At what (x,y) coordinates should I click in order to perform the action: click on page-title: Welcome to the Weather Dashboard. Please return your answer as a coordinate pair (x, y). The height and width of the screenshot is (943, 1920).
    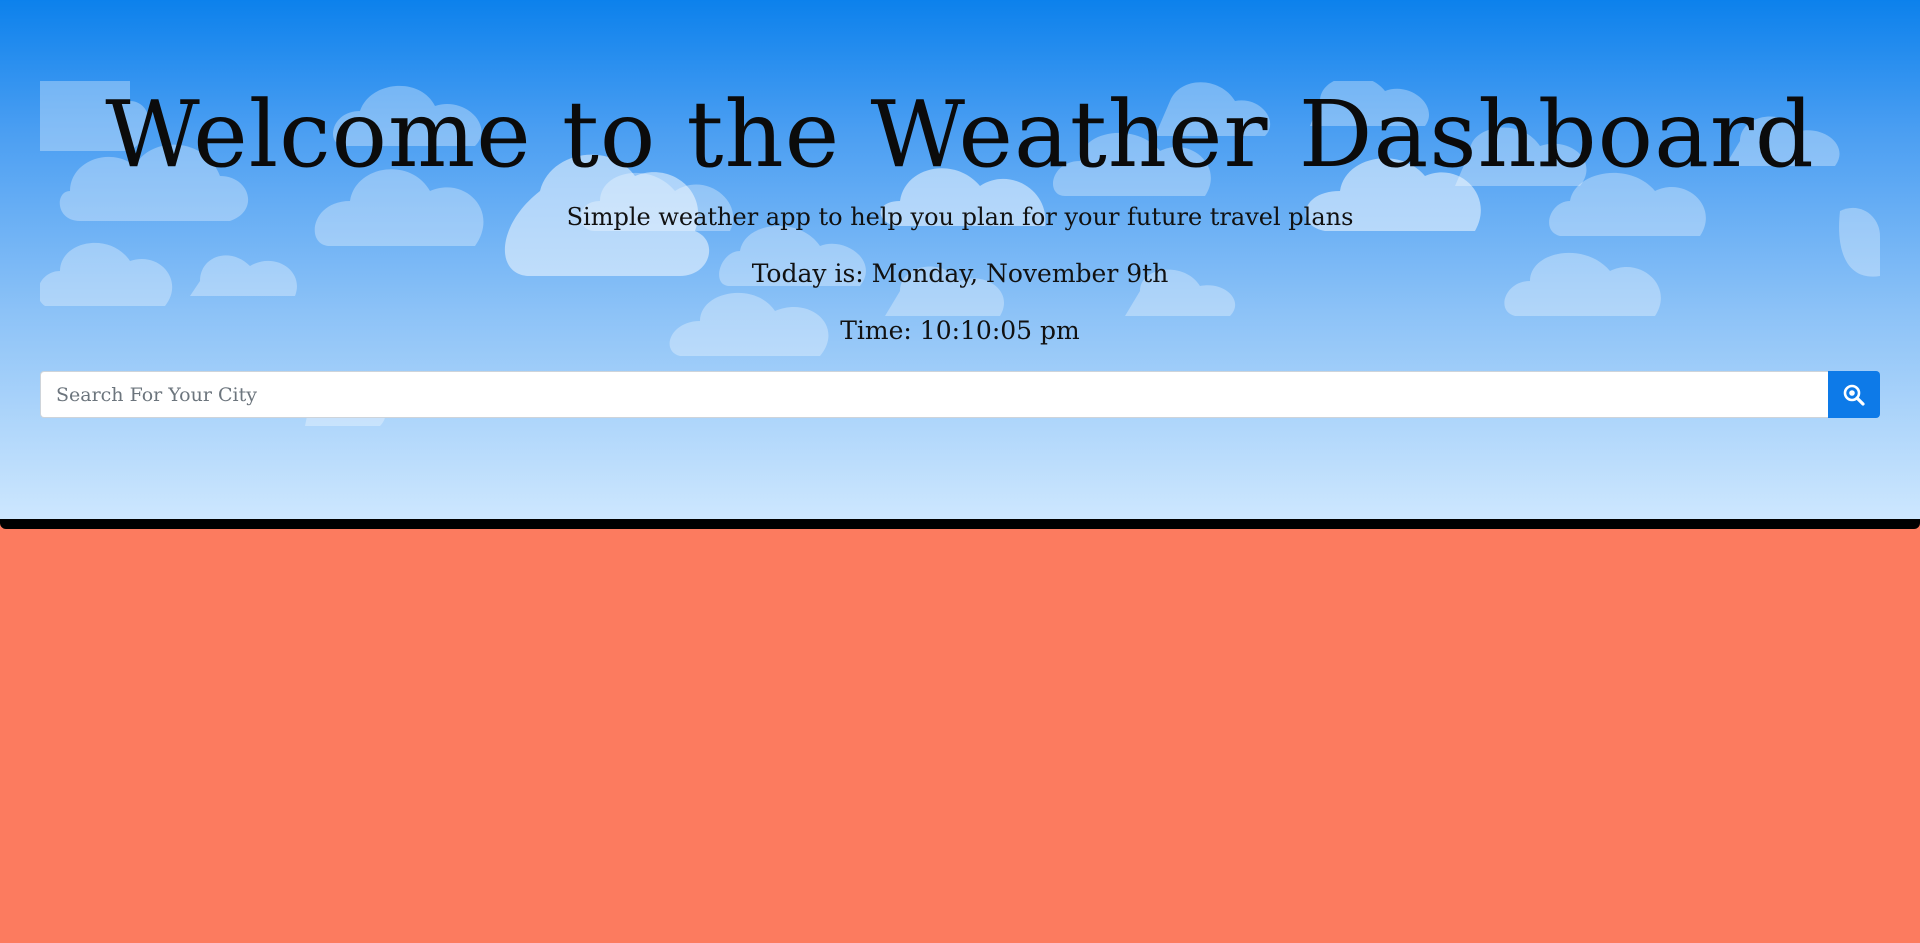
    Looking at the image, I should click on (960, 134).